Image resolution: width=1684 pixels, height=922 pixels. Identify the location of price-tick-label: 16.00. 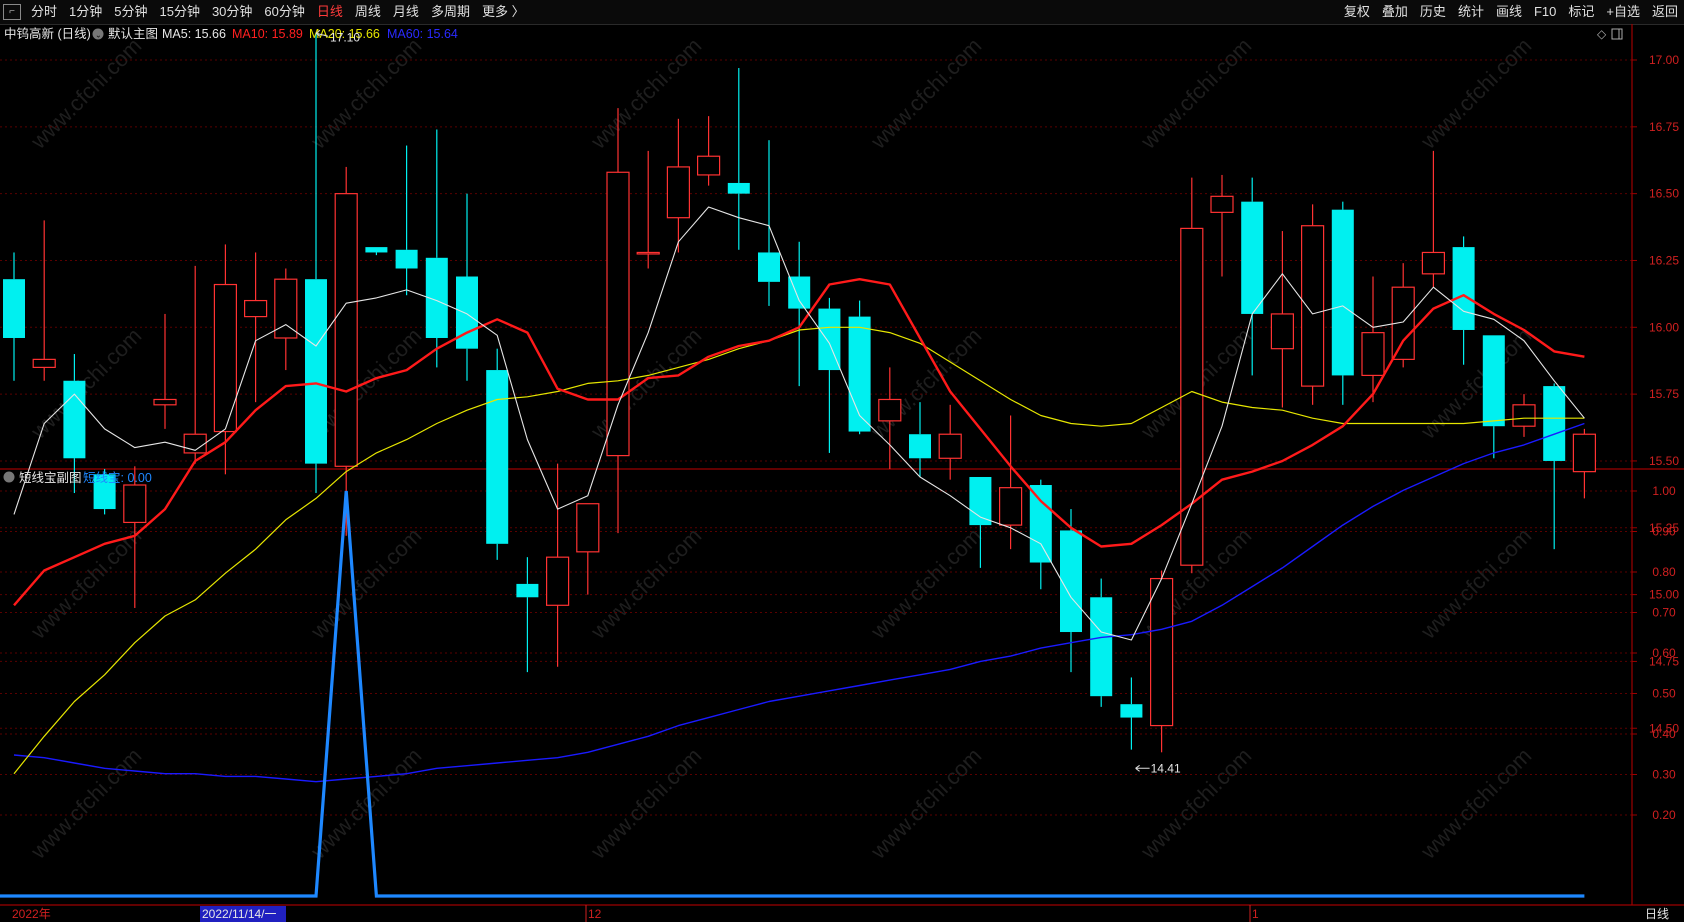
(1664, 327).